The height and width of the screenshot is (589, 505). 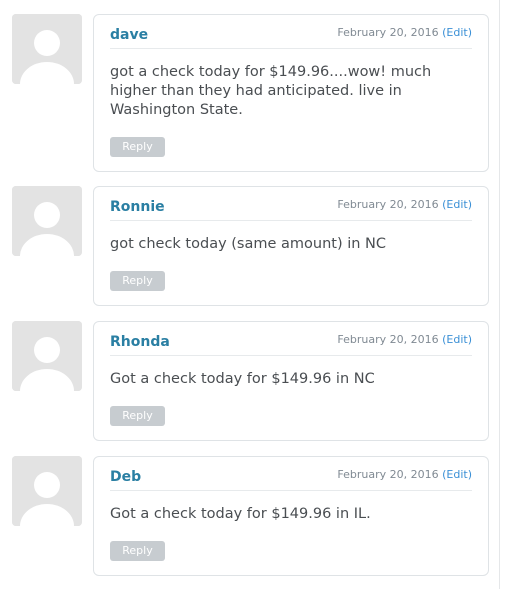 What do you see at coordinates (291, 339) in the screenshot?
I see `comment-header: Rhonda February 20, 2016 (Edit)` at bounding box center [291, 339].